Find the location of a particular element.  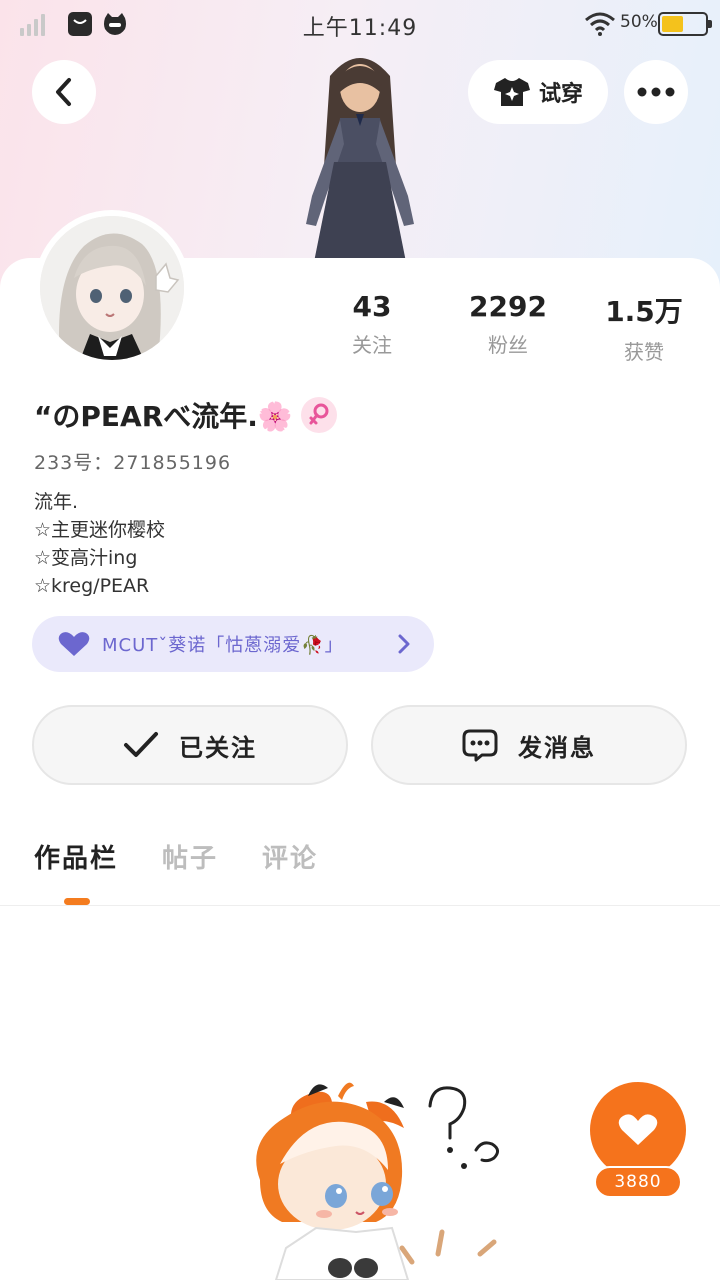

avatar-character-figure is located at coordinates (360, 154).